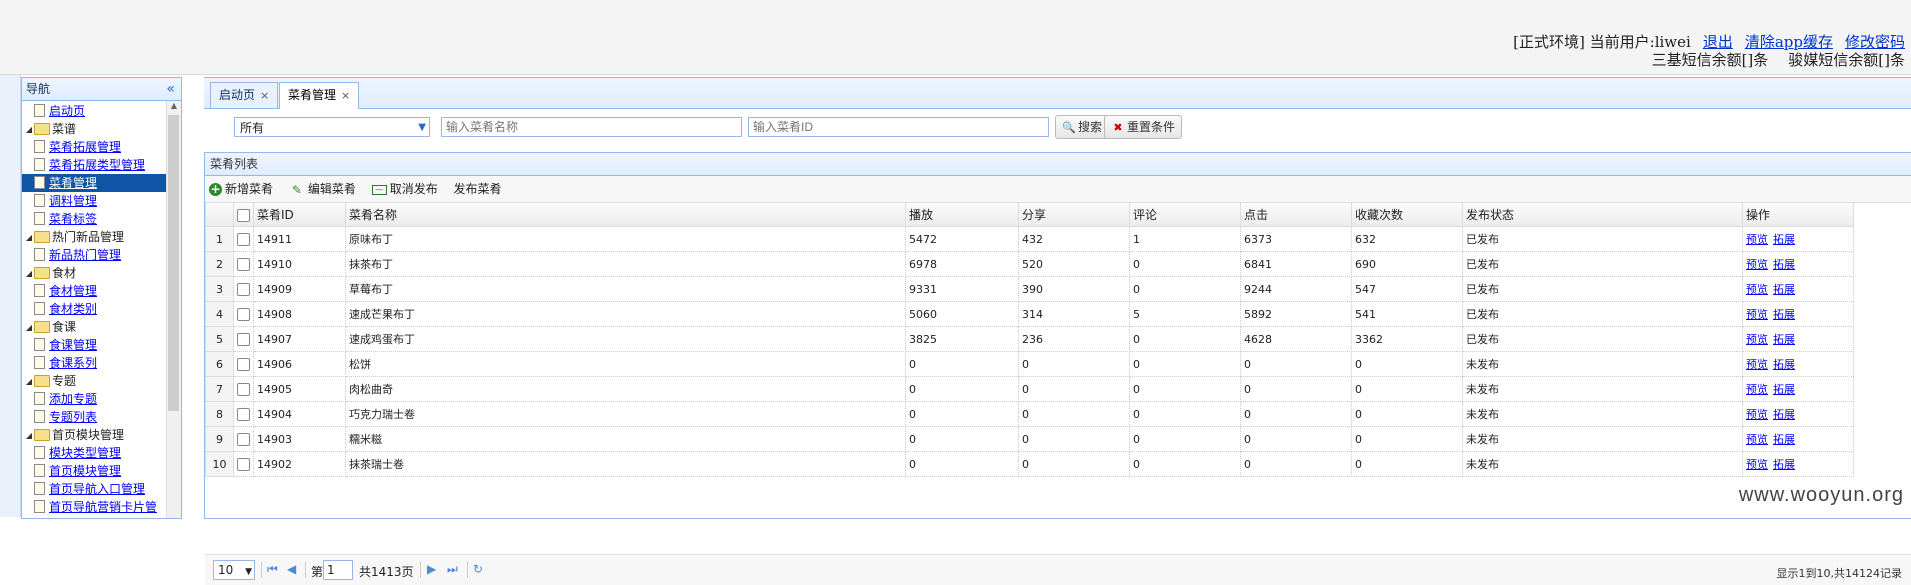 This screenshot has width=1911, height=585. What do you see at coordinates (591, 127) in the screenshot?
I see `dish-name-input` at bounding box center [591, 127].